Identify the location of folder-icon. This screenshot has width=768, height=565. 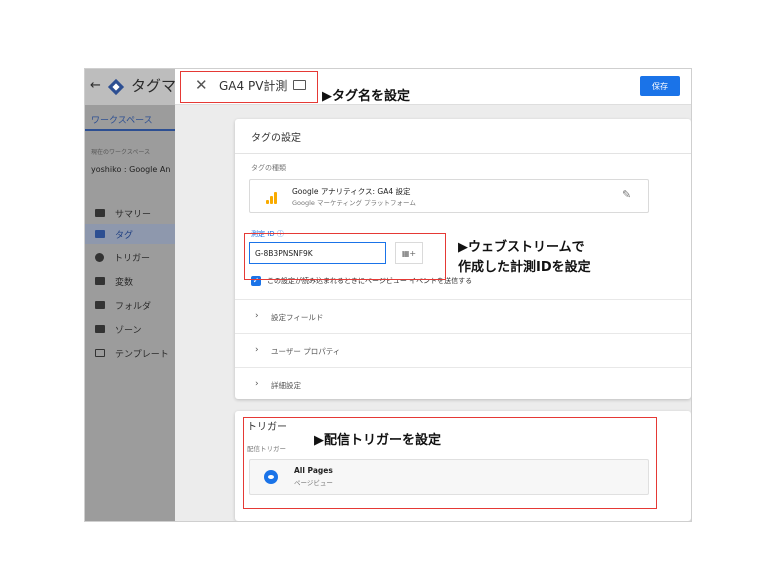
(100, 305).